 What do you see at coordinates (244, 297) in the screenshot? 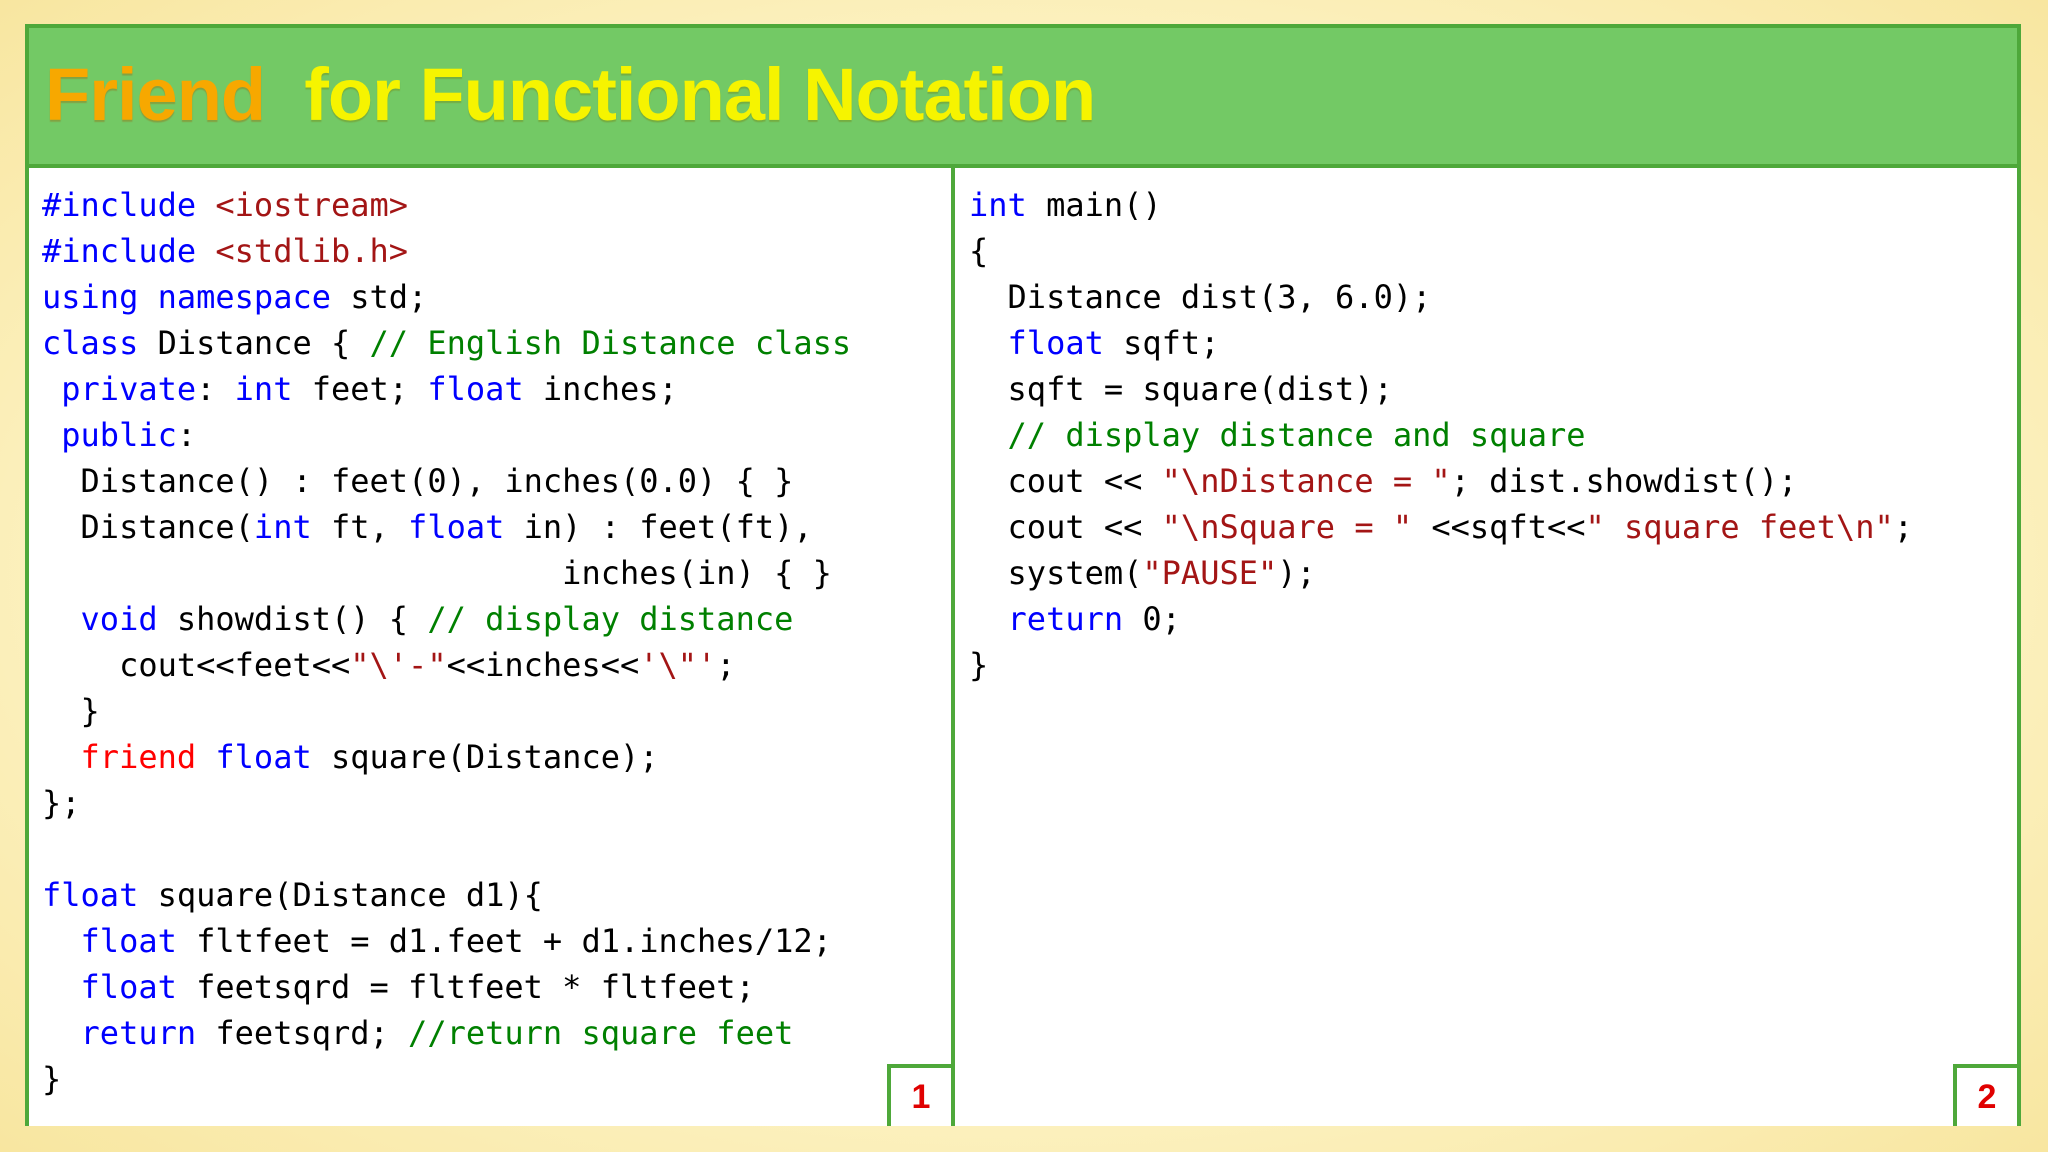
I see `keyword-token: namespace` at bounding box center [244, 297].